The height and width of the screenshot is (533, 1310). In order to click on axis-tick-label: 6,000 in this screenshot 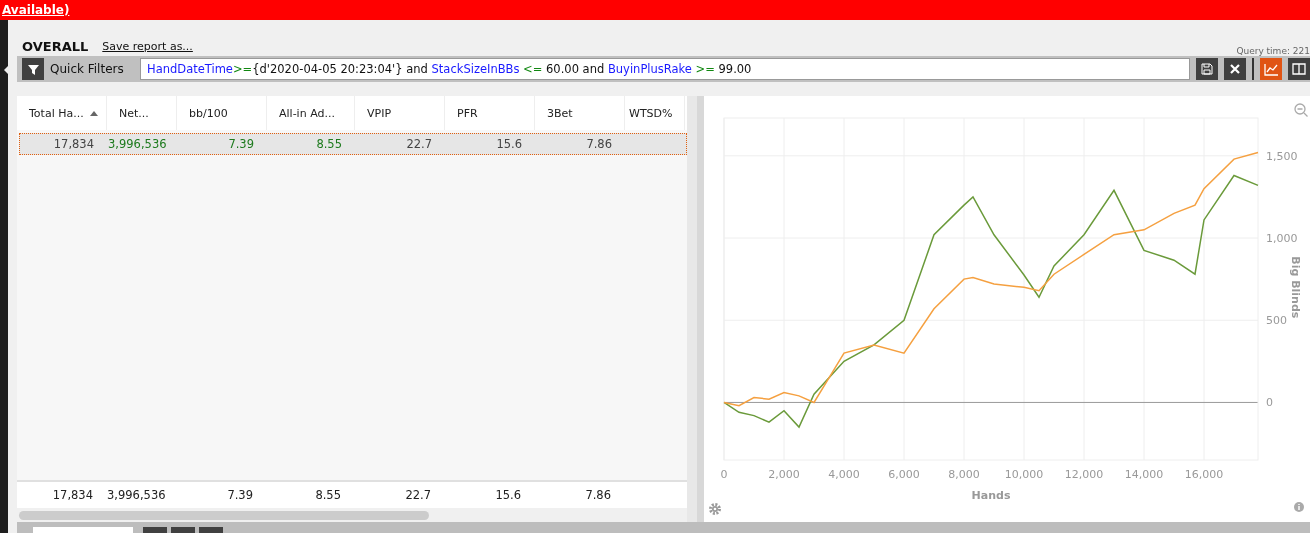, I will do `click(904, 474)`.